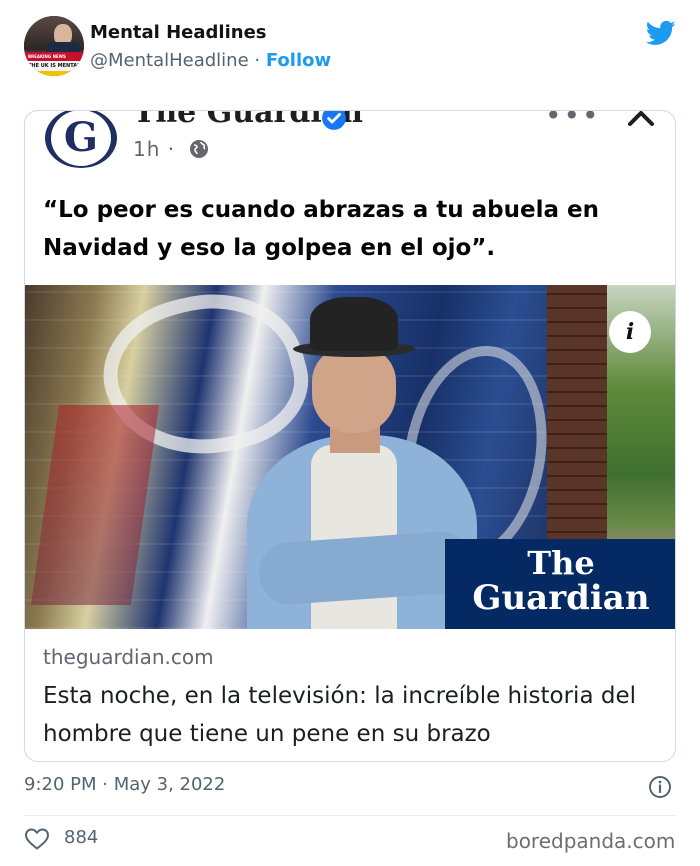  What do you see at coordinates (354, 390) in the screenshot?
I see `person-face` at bounding box center [354, 390].